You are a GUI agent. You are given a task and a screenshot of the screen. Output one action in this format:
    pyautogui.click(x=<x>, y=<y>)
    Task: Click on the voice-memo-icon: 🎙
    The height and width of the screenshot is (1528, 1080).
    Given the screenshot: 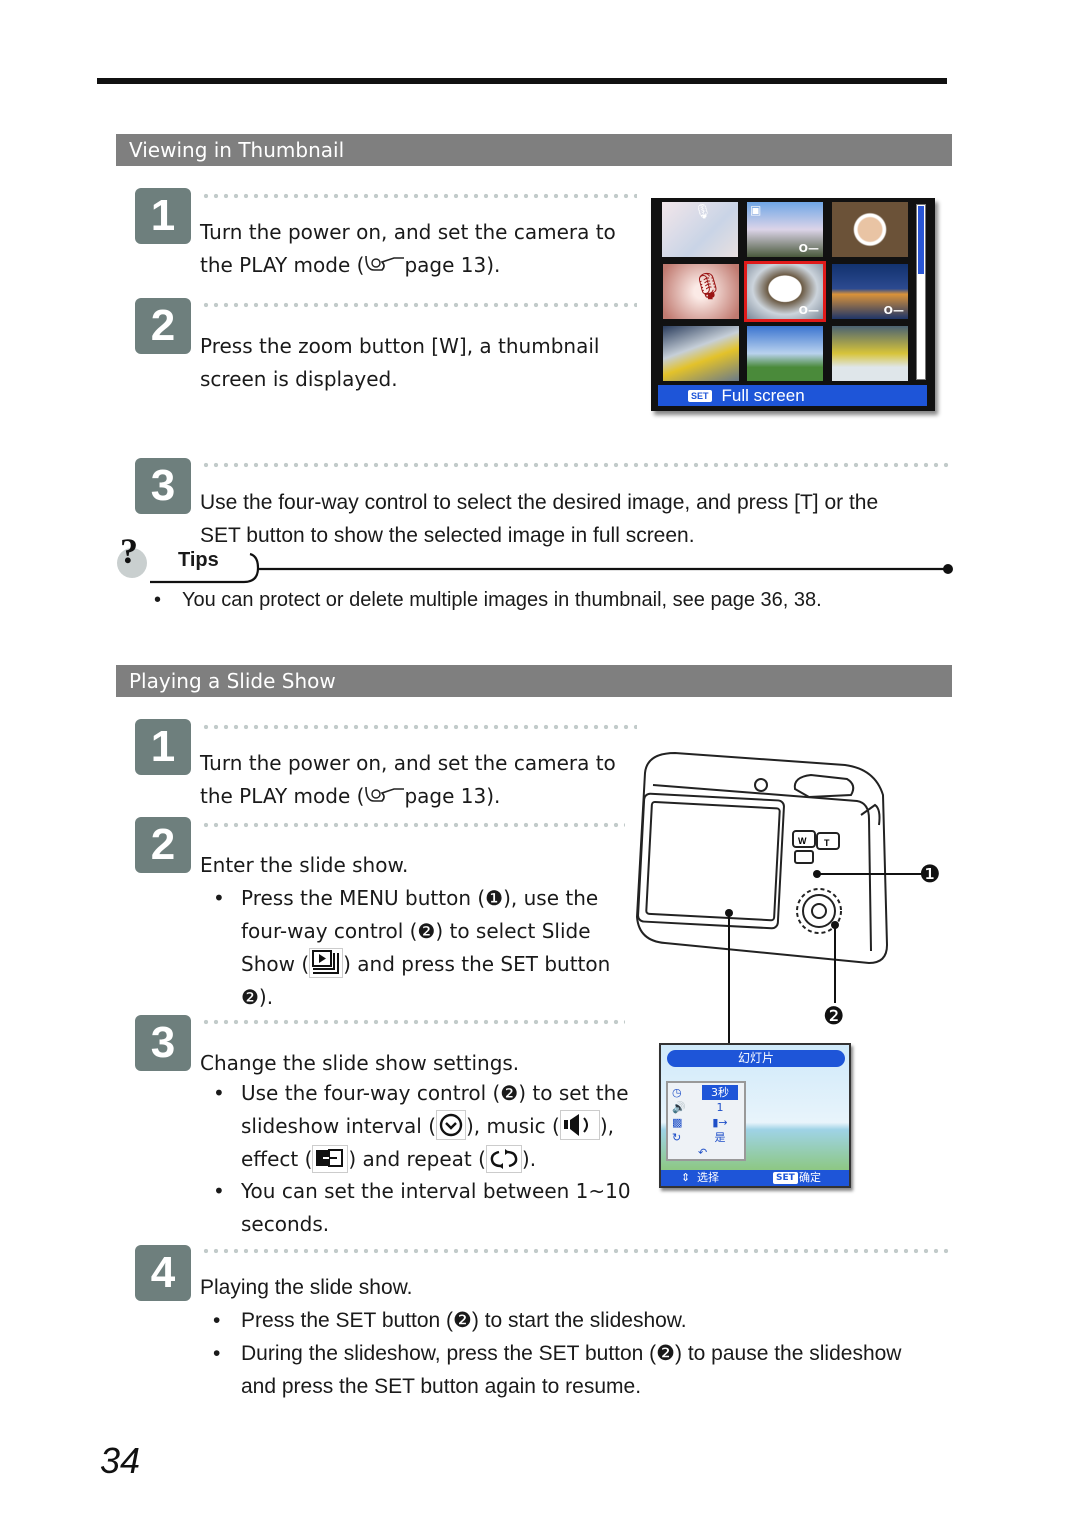 What is the action you would take?
    pyautogui.click(x=703, y=212)
    